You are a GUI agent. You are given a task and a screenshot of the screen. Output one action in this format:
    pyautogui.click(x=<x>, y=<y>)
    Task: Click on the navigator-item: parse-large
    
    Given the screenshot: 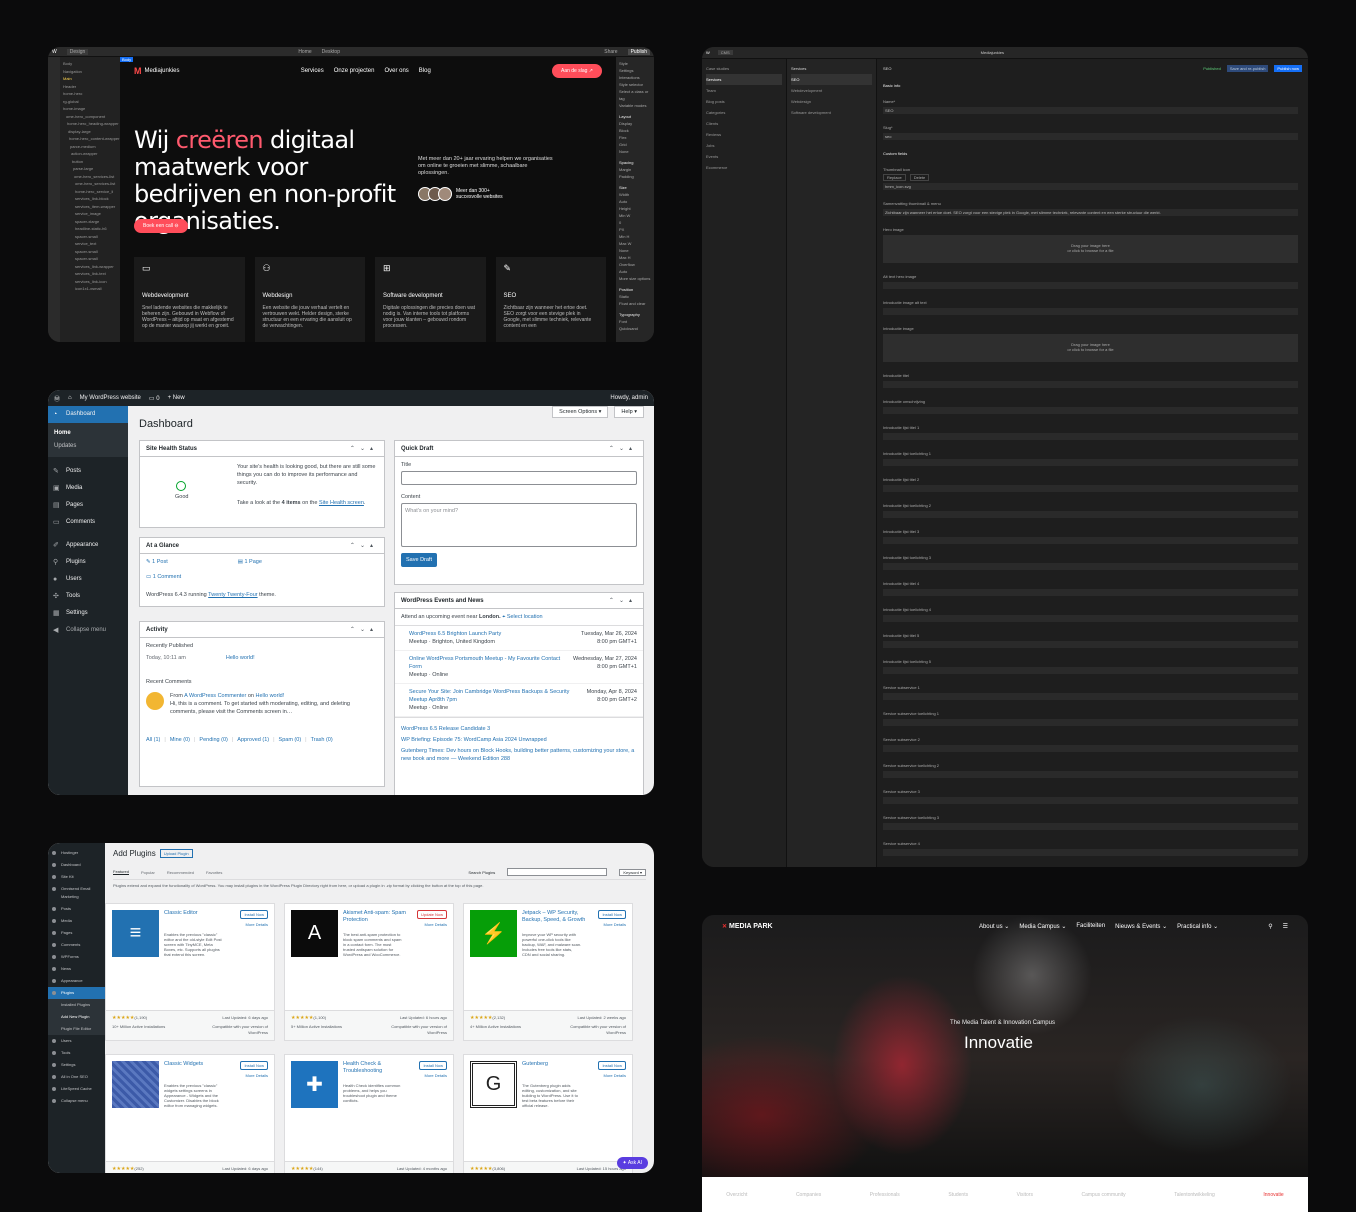 What is the action you would take?
    pyautogui.click(x=90, y=169)
    